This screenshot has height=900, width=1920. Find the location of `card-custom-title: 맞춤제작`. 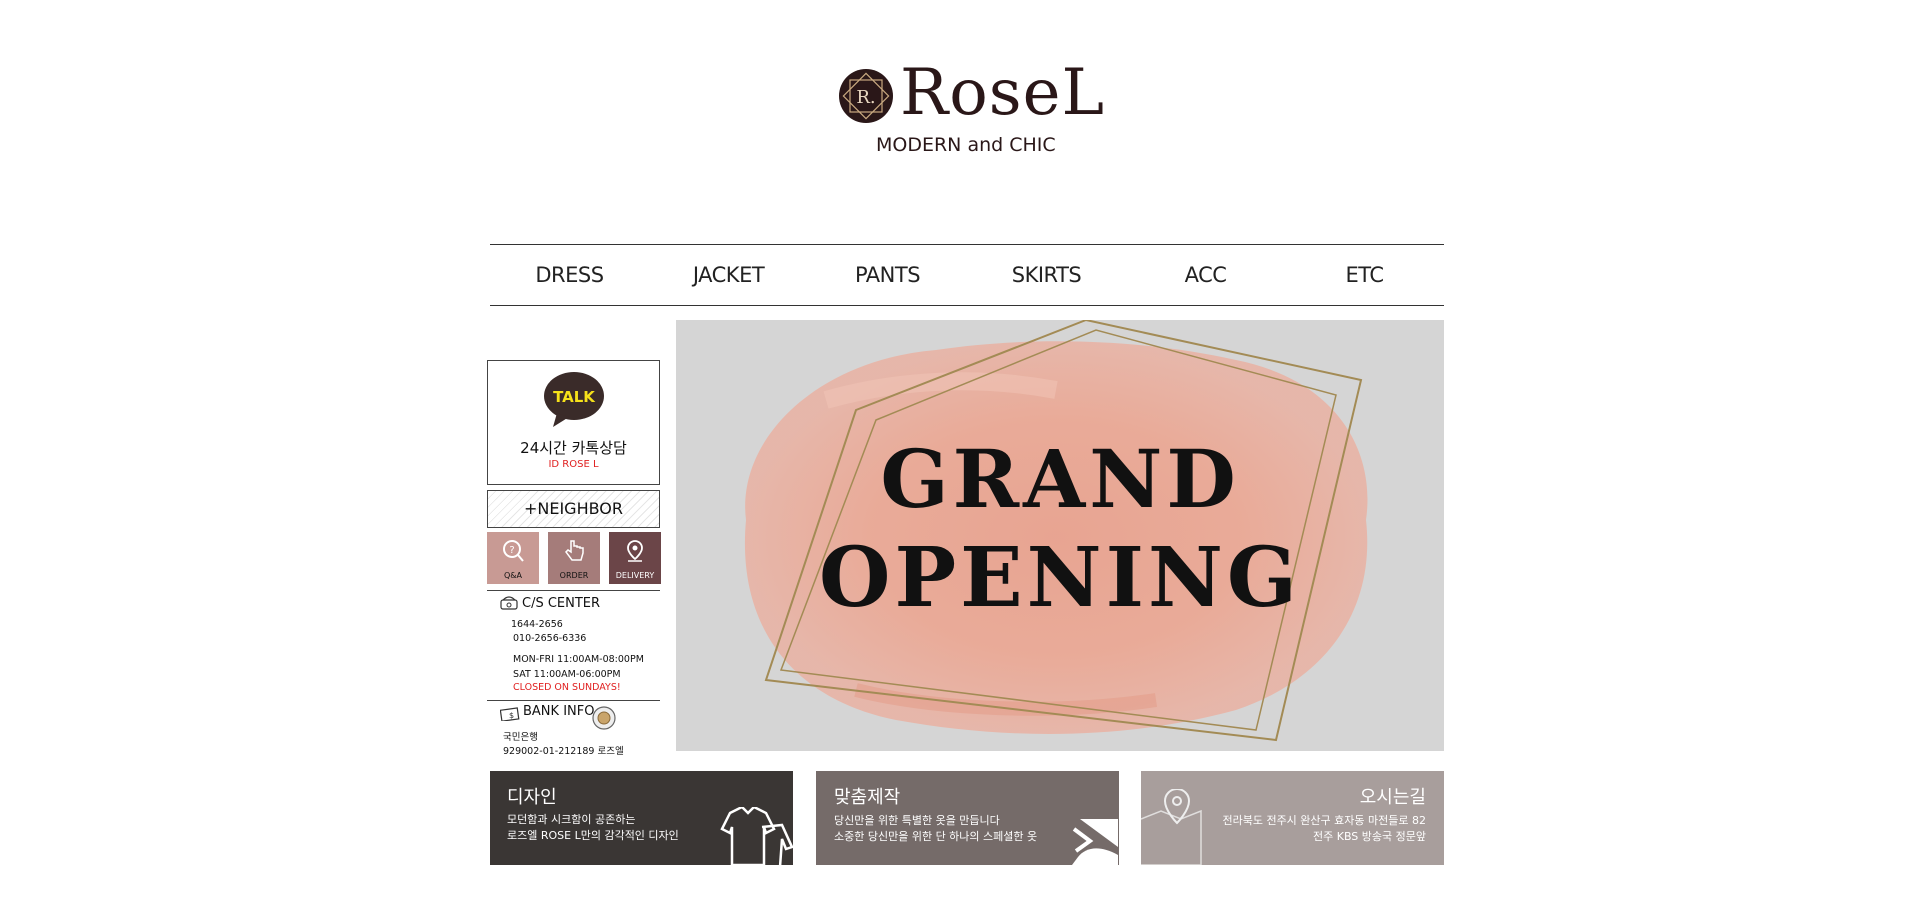

card-custom-title: 맞춤제작 is located at coordinates (867, 797).